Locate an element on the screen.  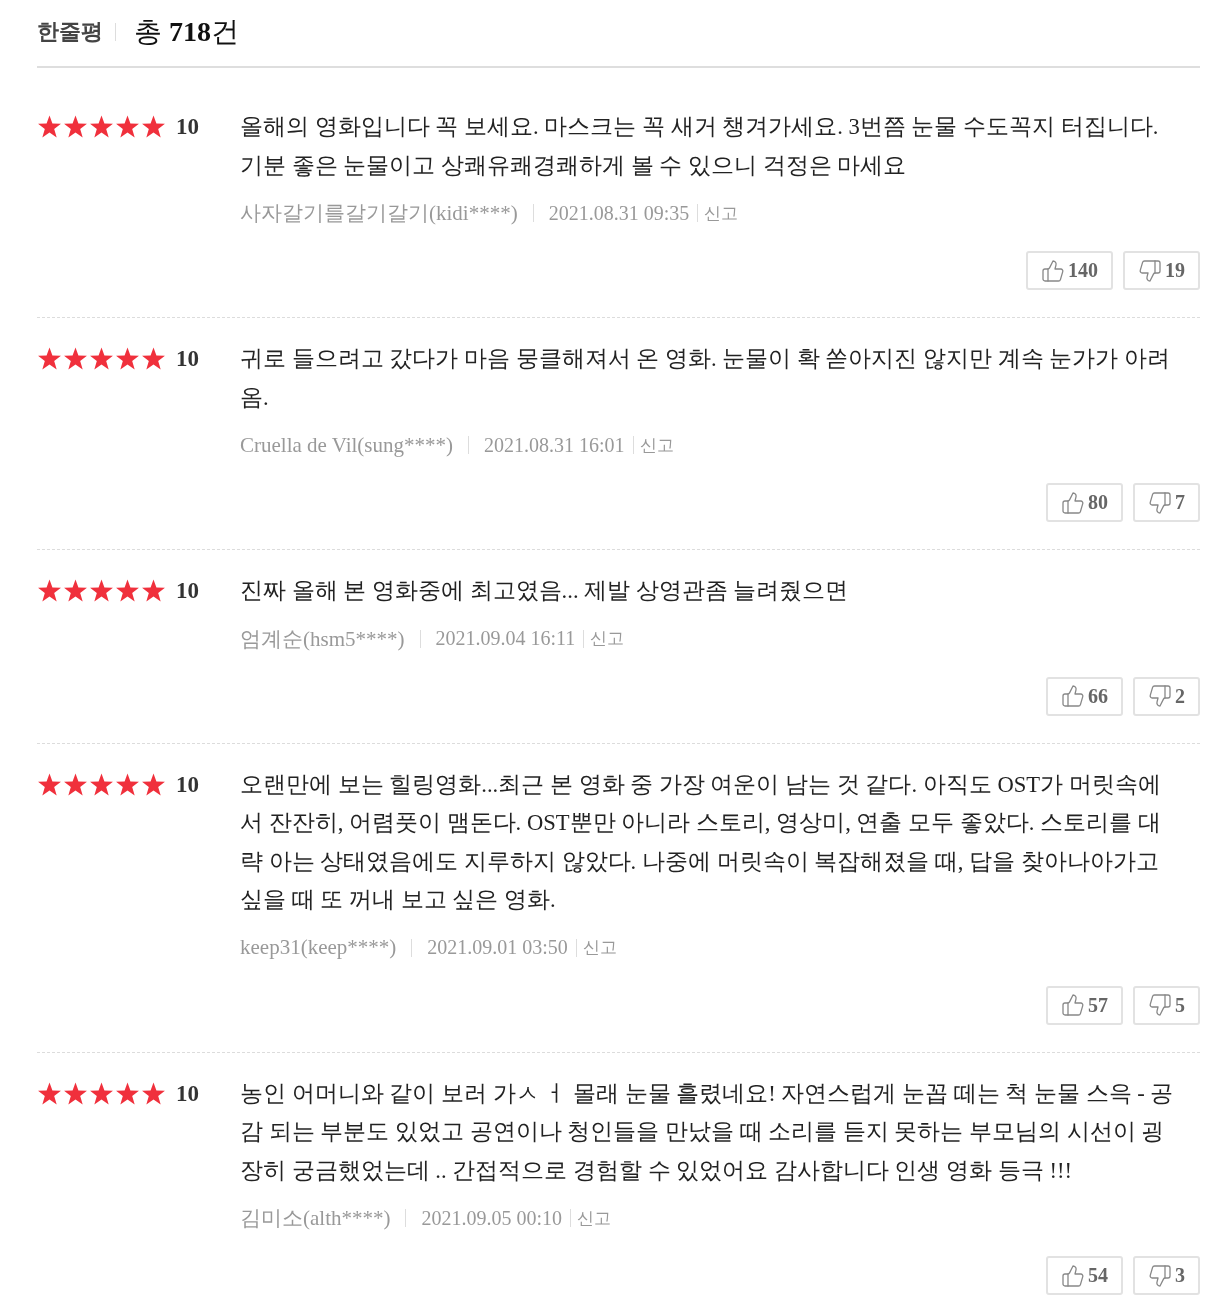
dislike-button: 5 is located at coordinates (1166, 1005).